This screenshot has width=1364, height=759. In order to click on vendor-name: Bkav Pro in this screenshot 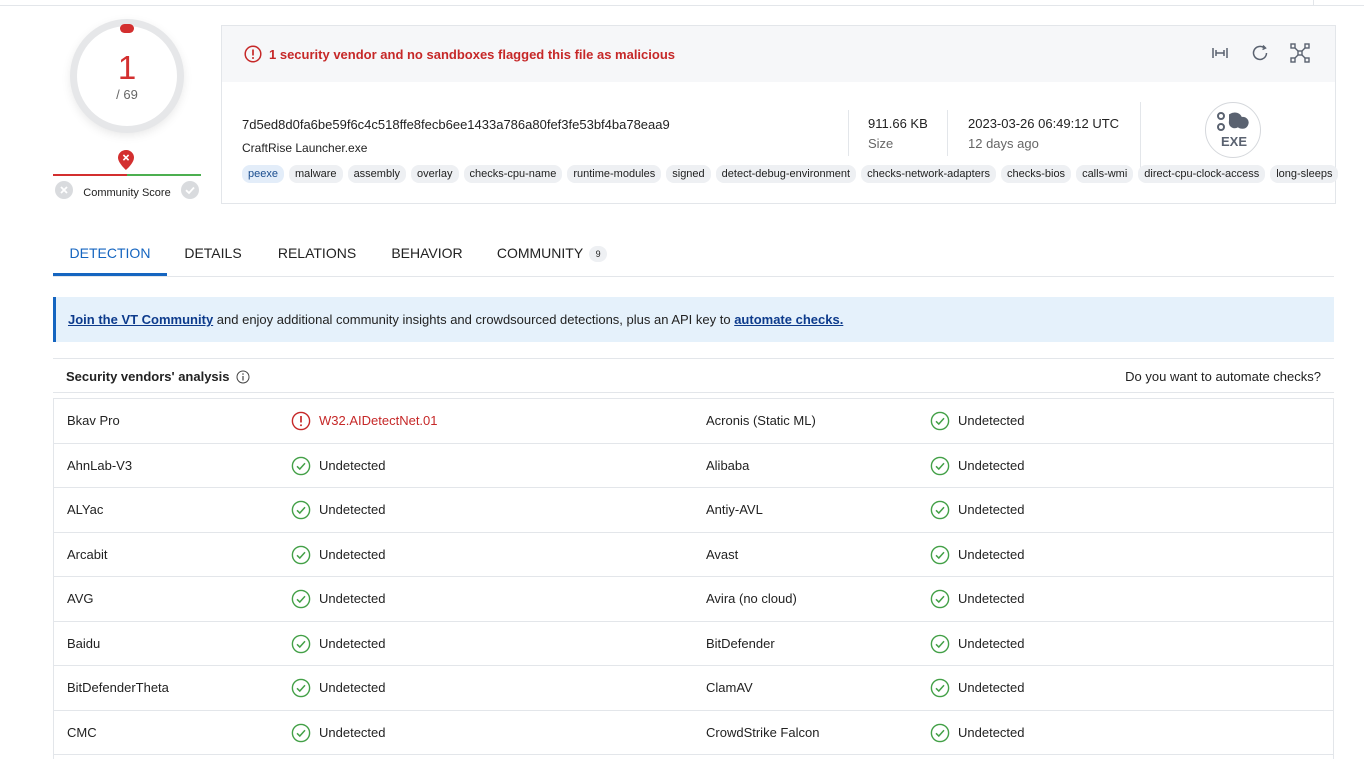, I will do `click(93, 420)`.